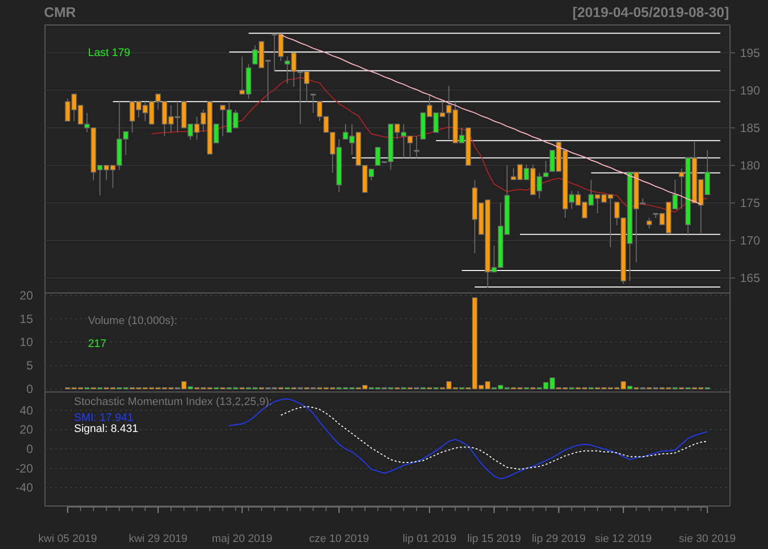  Describe the element at coordinates (750, 90) in the screenshot. I see `axis-label: 190` at that location.